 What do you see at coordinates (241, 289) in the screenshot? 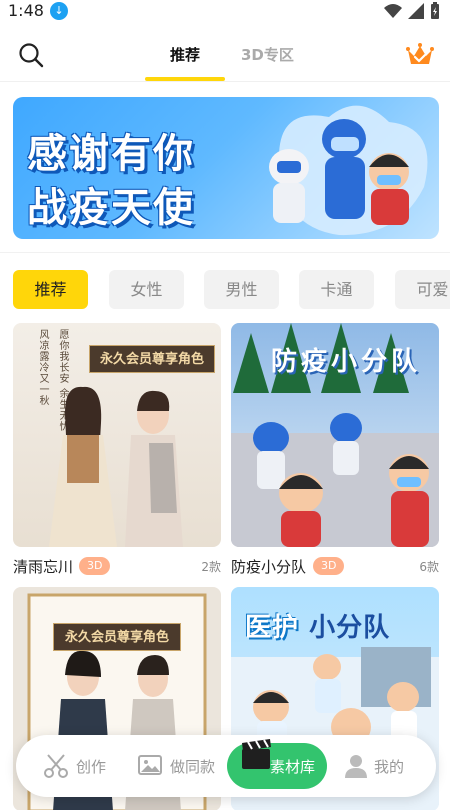
I see `chip-male: 男性` at bounding box center [241, 289].